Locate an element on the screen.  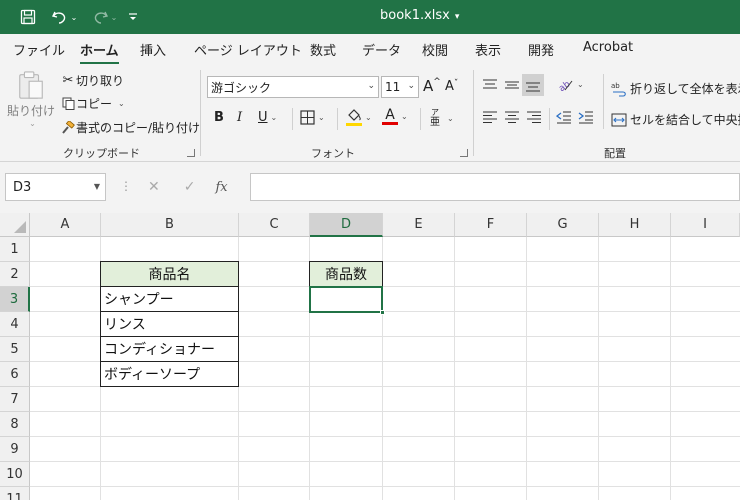
row-header-3: 3 is located at coordinates (15, 299).